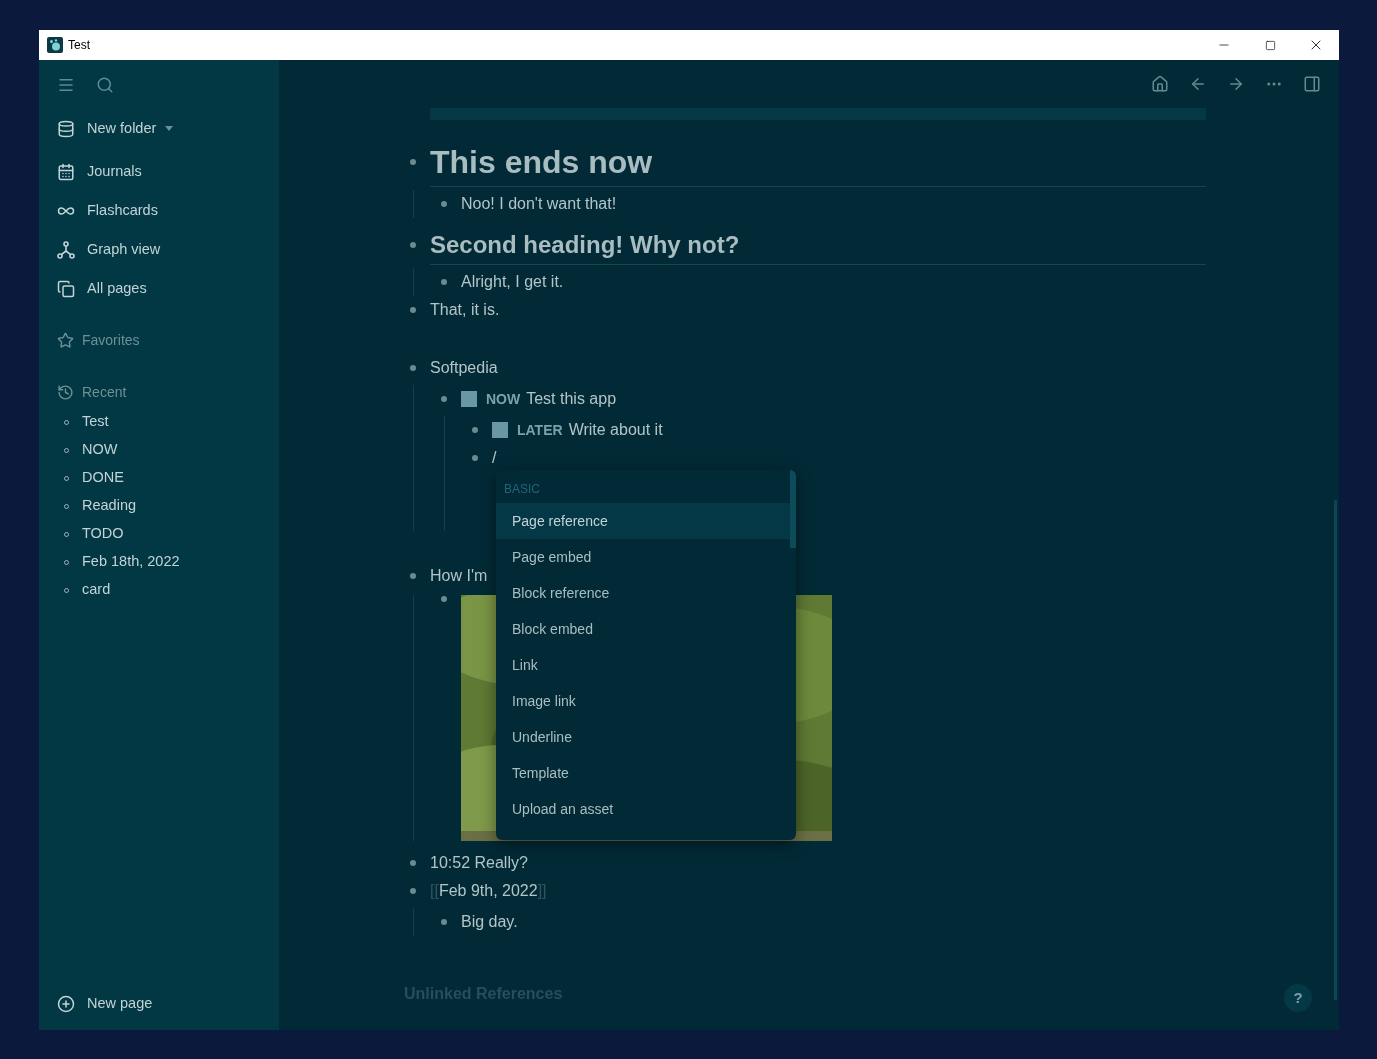  What do you see at coordinates (168, 562) in the screenshot?
I see `recent-item: Feb 18th, 2022` at bounding box center [168, 562].